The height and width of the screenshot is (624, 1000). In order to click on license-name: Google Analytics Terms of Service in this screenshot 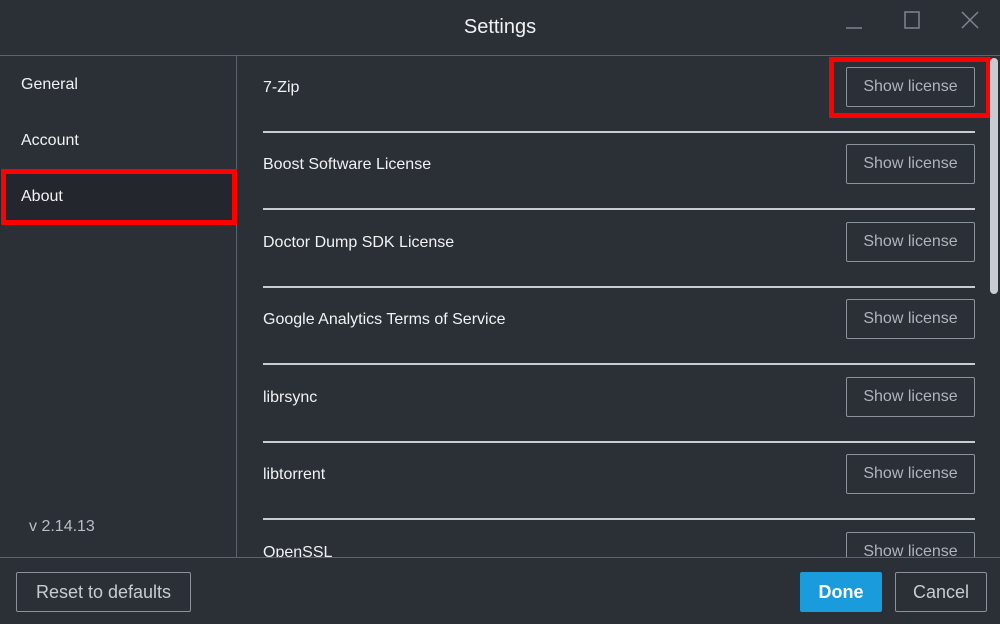, I will do `click(384, 319)`.